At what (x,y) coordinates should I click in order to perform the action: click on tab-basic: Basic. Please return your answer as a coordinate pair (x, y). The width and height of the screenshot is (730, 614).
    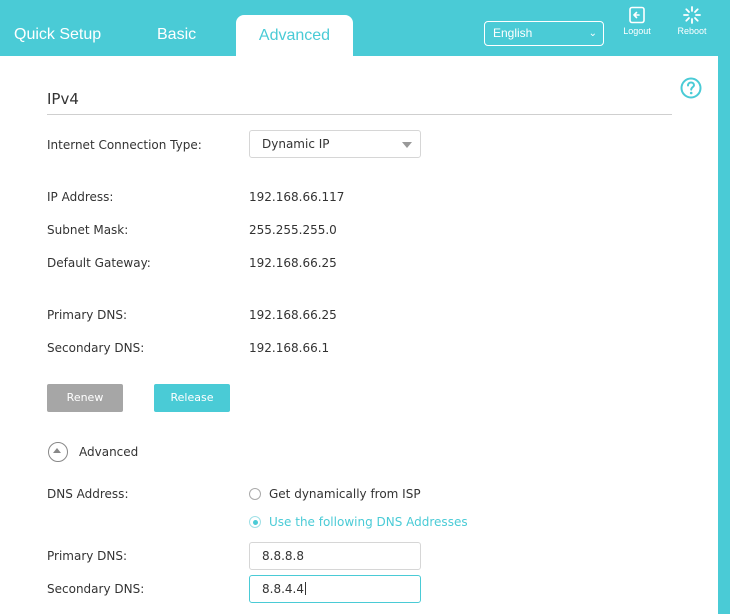
    Looking at the image, I should click on (176, 28).